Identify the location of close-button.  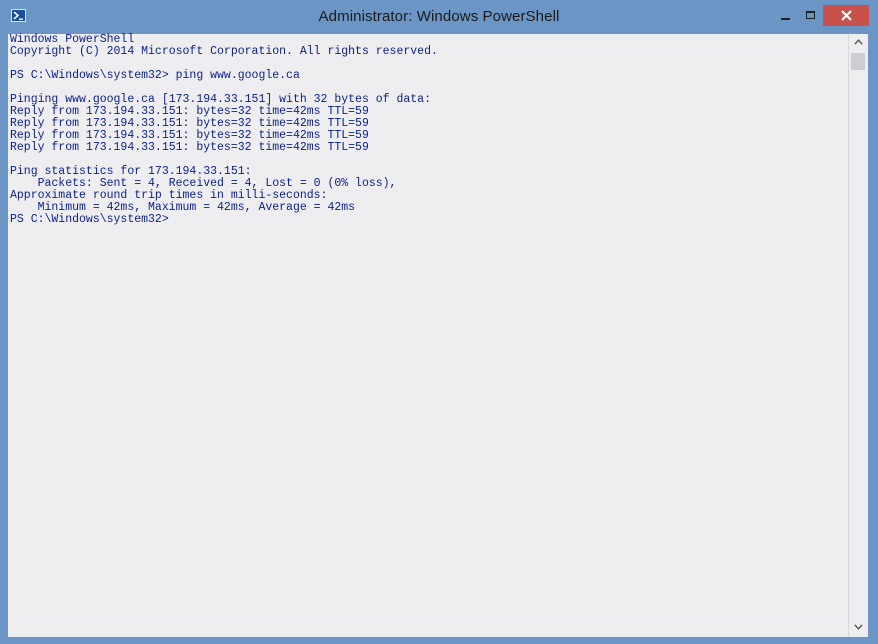
(846, 15).